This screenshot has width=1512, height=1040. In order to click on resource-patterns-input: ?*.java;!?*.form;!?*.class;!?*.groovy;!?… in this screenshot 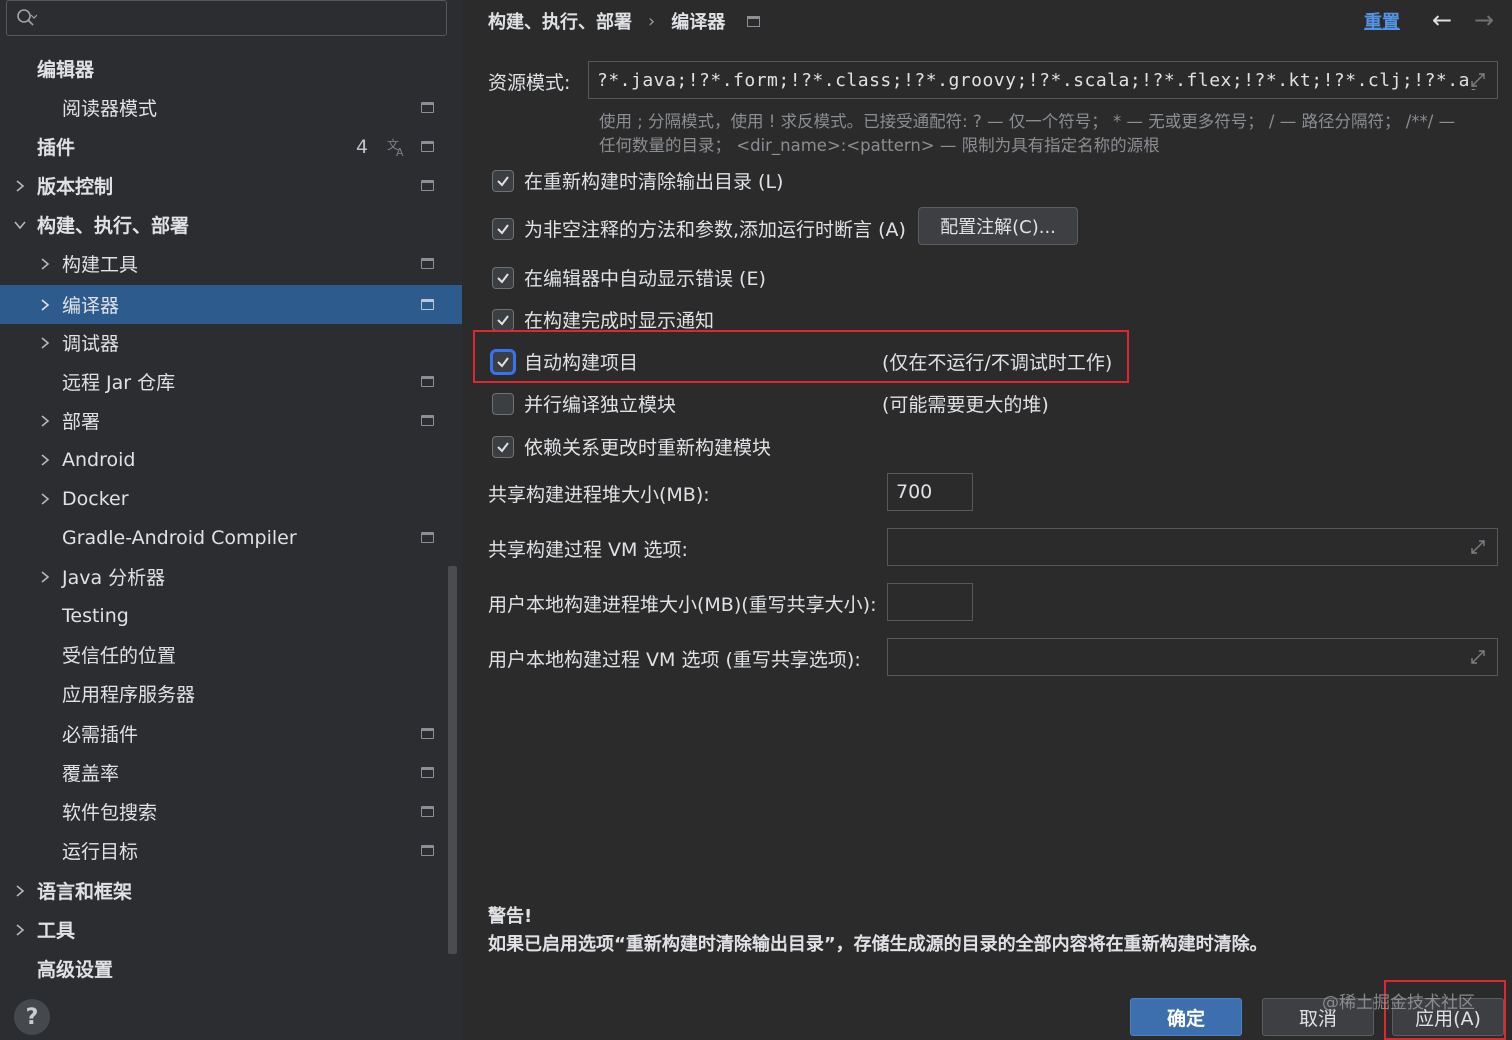, I will do `click(1043, 80)`.